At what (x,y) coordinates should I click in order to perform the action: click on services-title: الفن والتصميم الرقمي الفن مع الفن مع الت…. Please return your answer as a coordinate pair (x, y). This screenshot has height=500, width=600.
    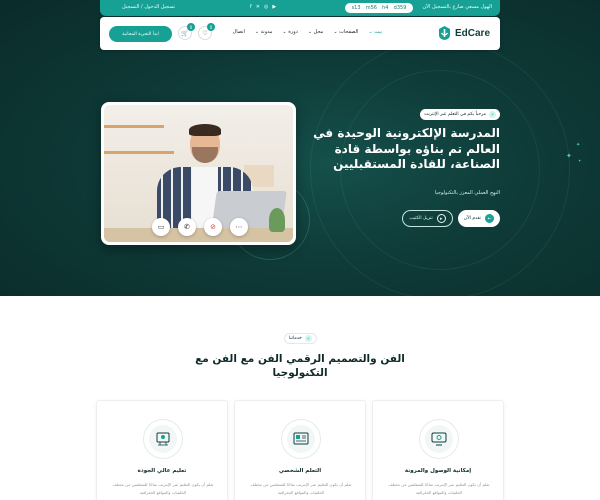
    Looking at the image, I should click on (300, 366).